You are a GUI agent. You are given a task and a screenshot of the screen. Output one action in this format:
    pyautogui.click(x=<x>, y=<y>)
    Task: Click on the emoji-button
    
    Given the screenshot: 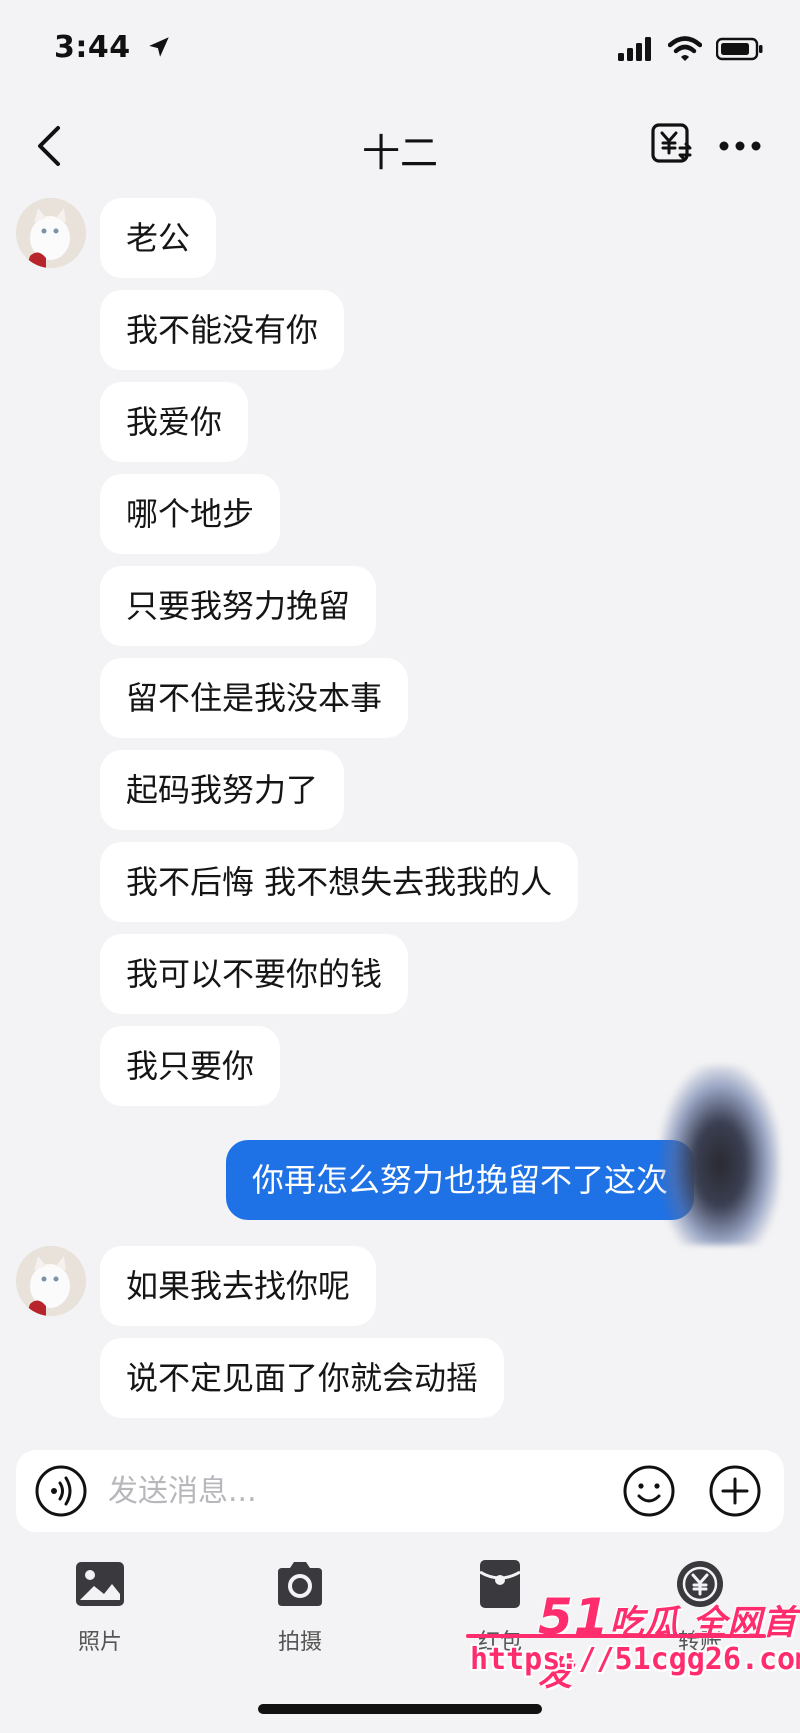 What is the action you would take?
    pyautogui.click(x=649, y=1491)
    